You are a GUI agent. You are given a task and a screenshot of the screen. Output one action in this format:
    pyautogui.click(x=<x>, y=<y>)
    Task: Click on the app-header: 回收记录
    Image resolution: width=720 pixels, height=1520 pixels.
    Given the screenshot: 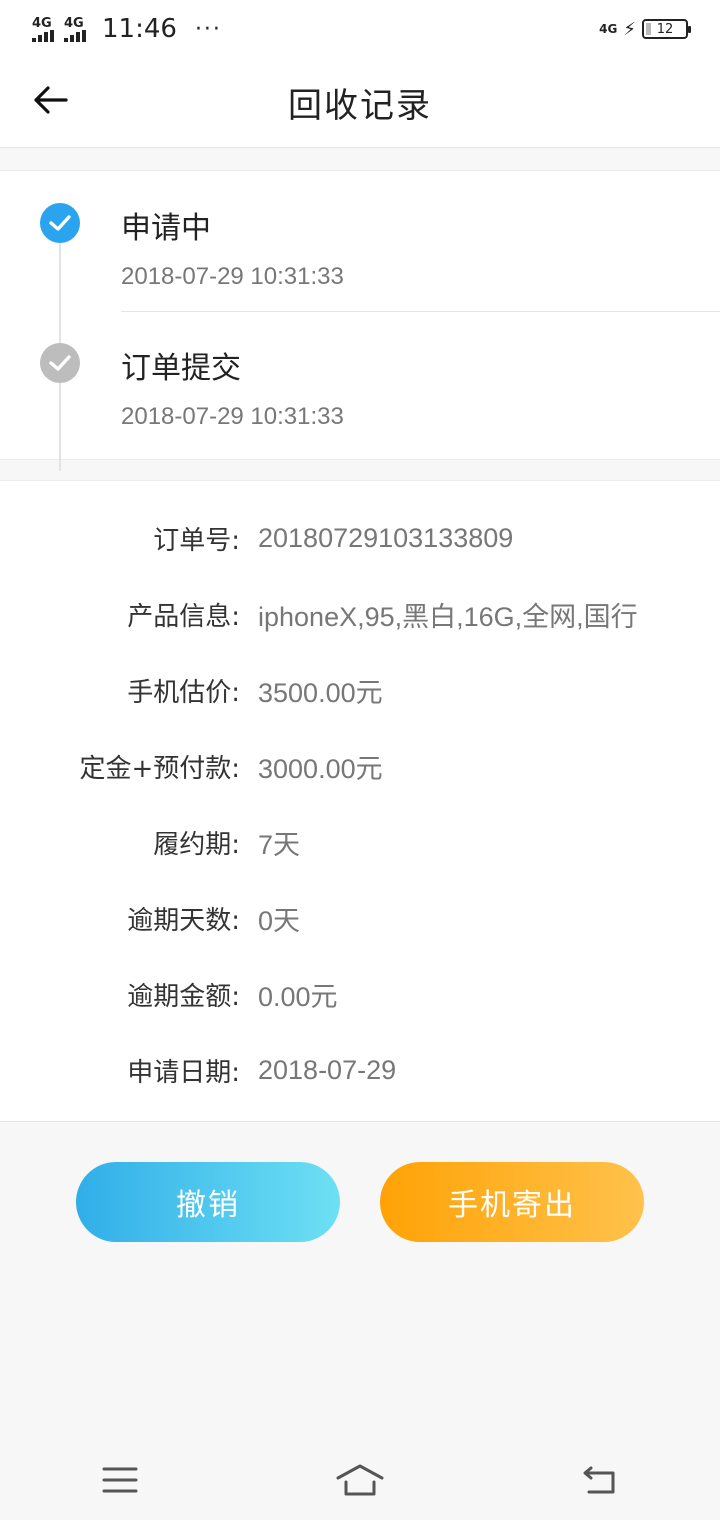 What is the action you would take?
    pyautogui.click(x=360, y=103)
    